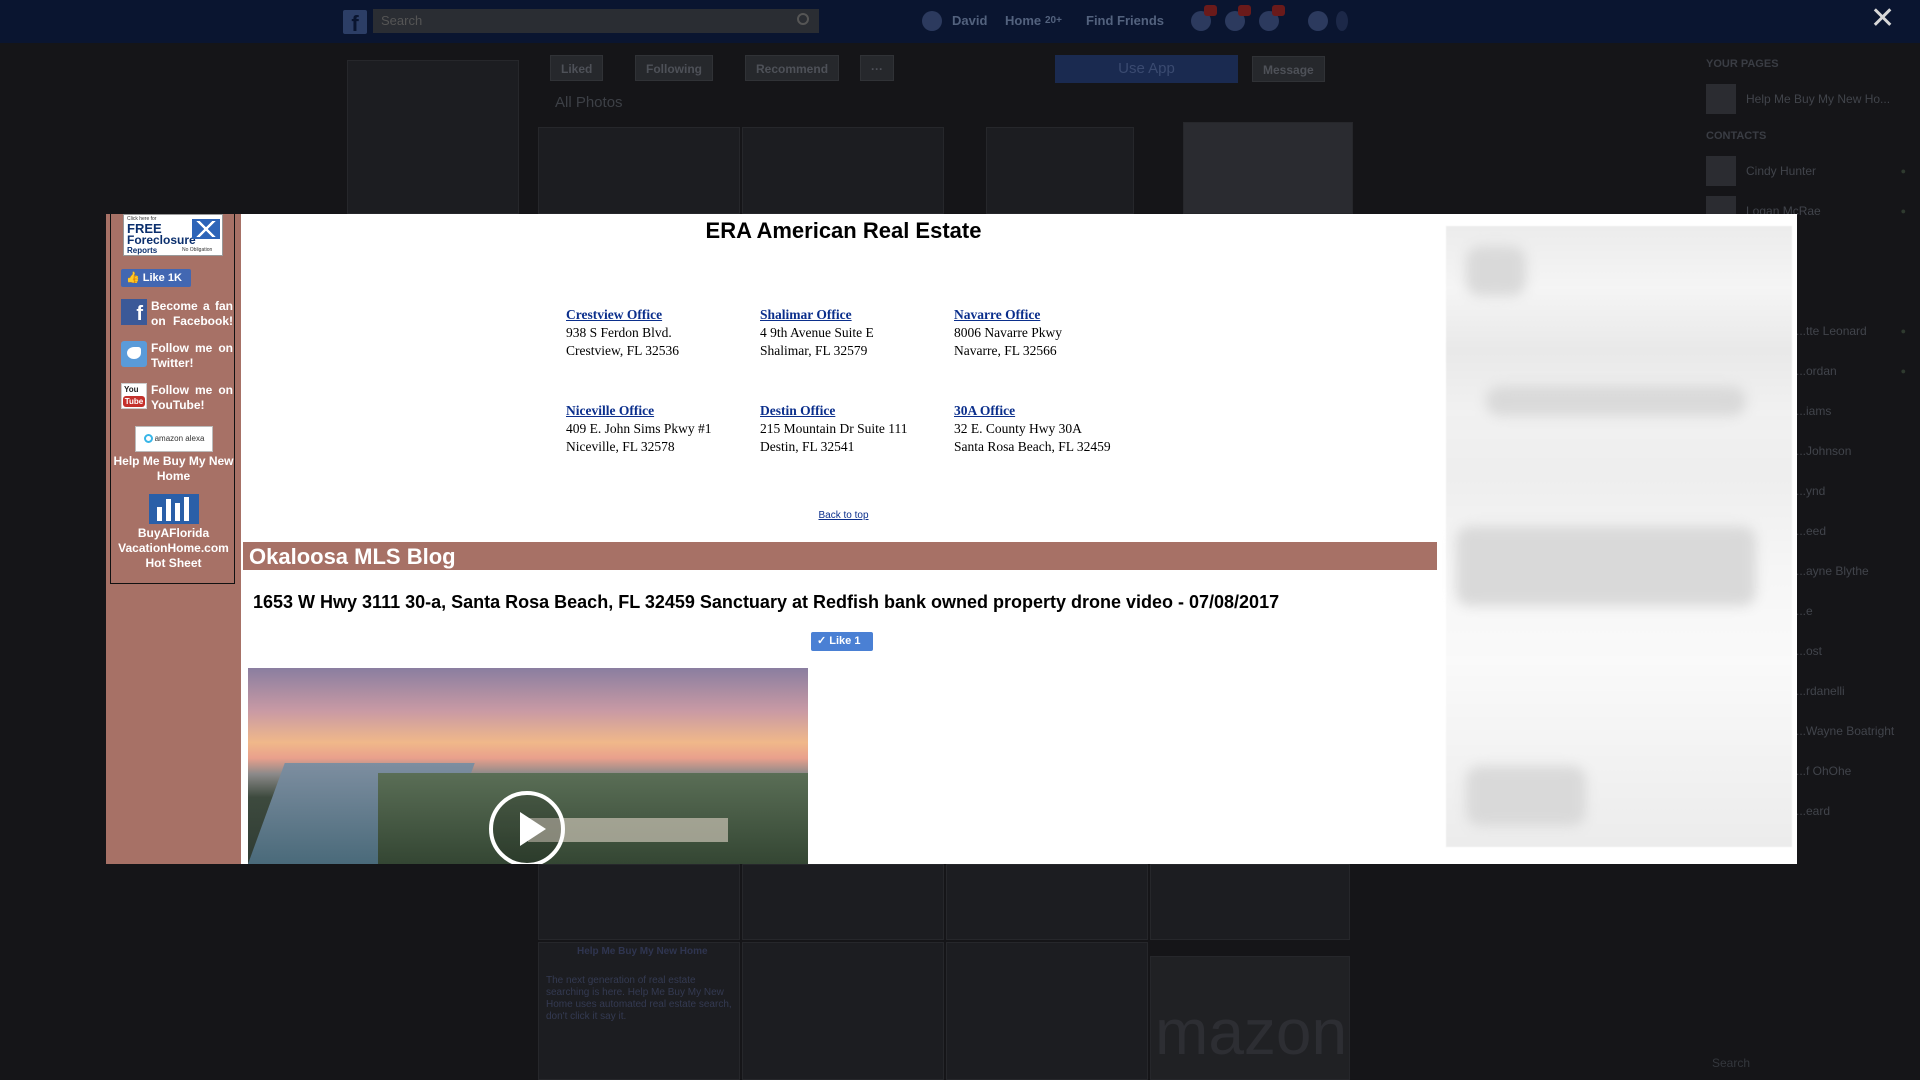 The width and height of the screenshot is (1920, 1080). What do you see at coordinates (969, 20) in the screenshot?
I see `nav-user: David` at bounding box center [969, 20].